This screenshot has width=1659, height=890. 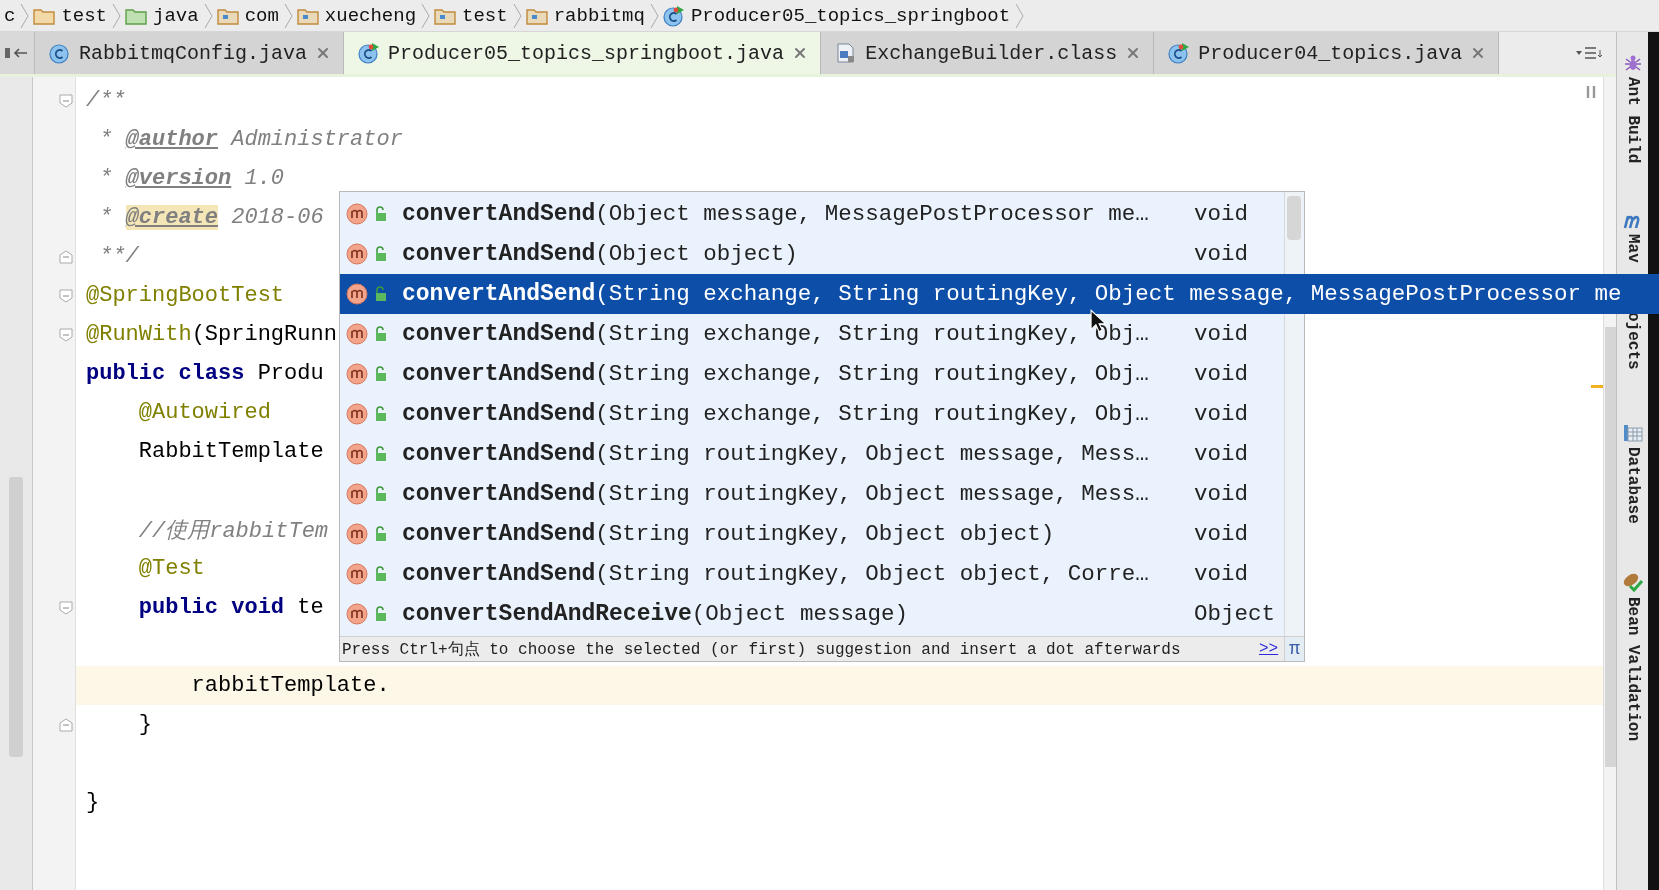 I want to click on completion-item: convertAndSend(Object message, MessagePostProcessor me… void, so click(x=812, y=214).